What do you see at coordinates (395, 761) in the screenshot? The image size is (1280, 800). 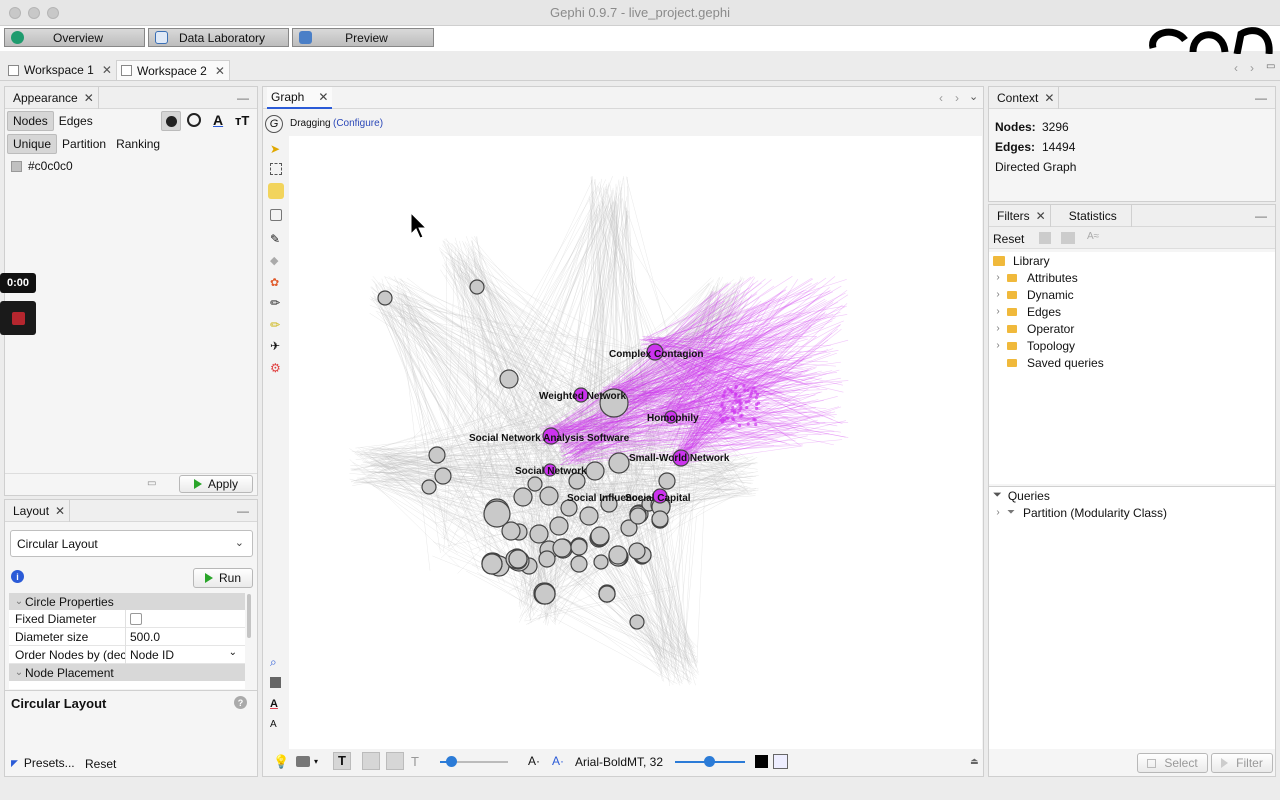 I see `edge-color-icon` at bounding box center [395, 761].